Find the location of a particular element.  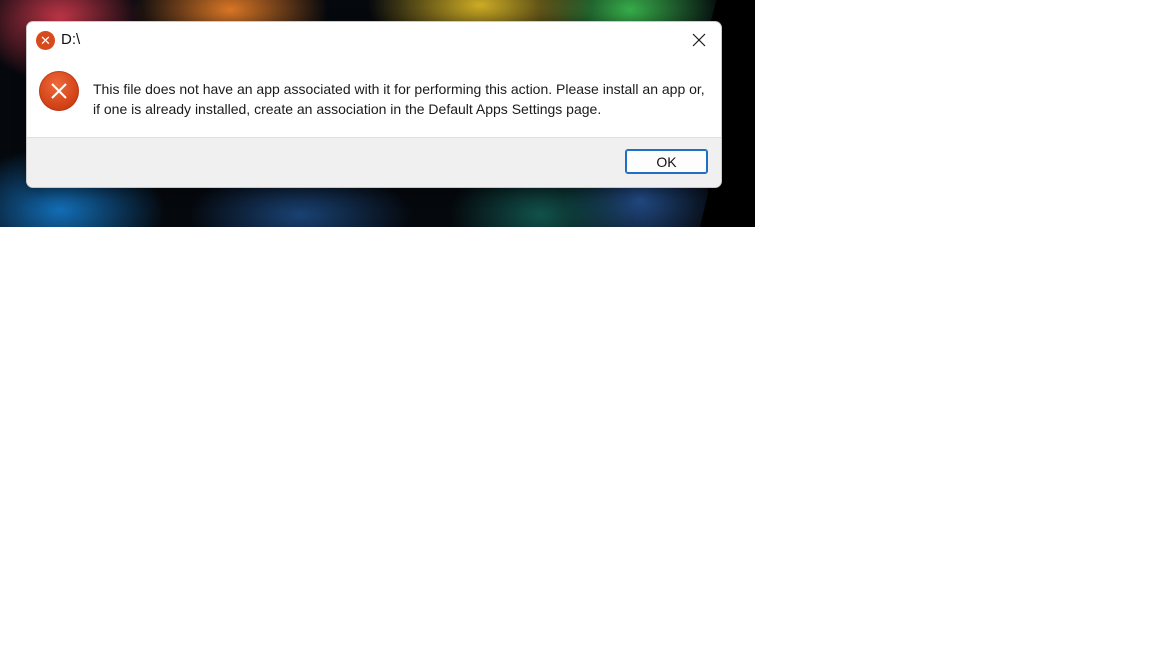

message-error-icon is located at coordinates (59, 91).